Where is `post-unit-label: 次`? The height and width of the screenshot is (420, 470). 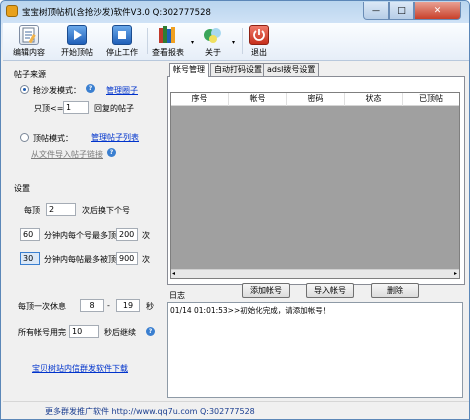 post-unit-label: 次 is located at coordinates (146, 259).